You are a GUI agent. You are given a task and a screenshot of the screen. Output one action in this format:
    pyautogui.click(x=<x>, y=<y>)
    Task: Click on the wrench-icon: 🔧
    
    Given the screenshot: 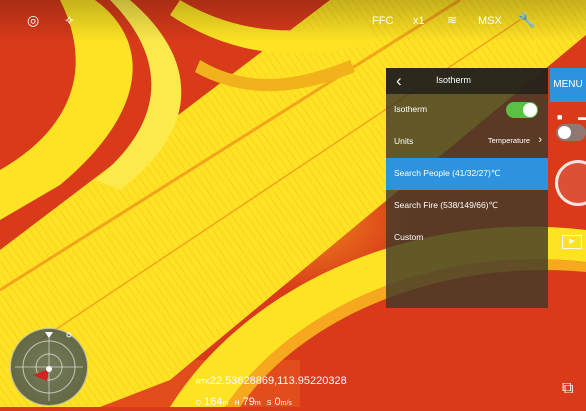 What is the action you would take?
    pyautogui.click(x=526, y=20)
    